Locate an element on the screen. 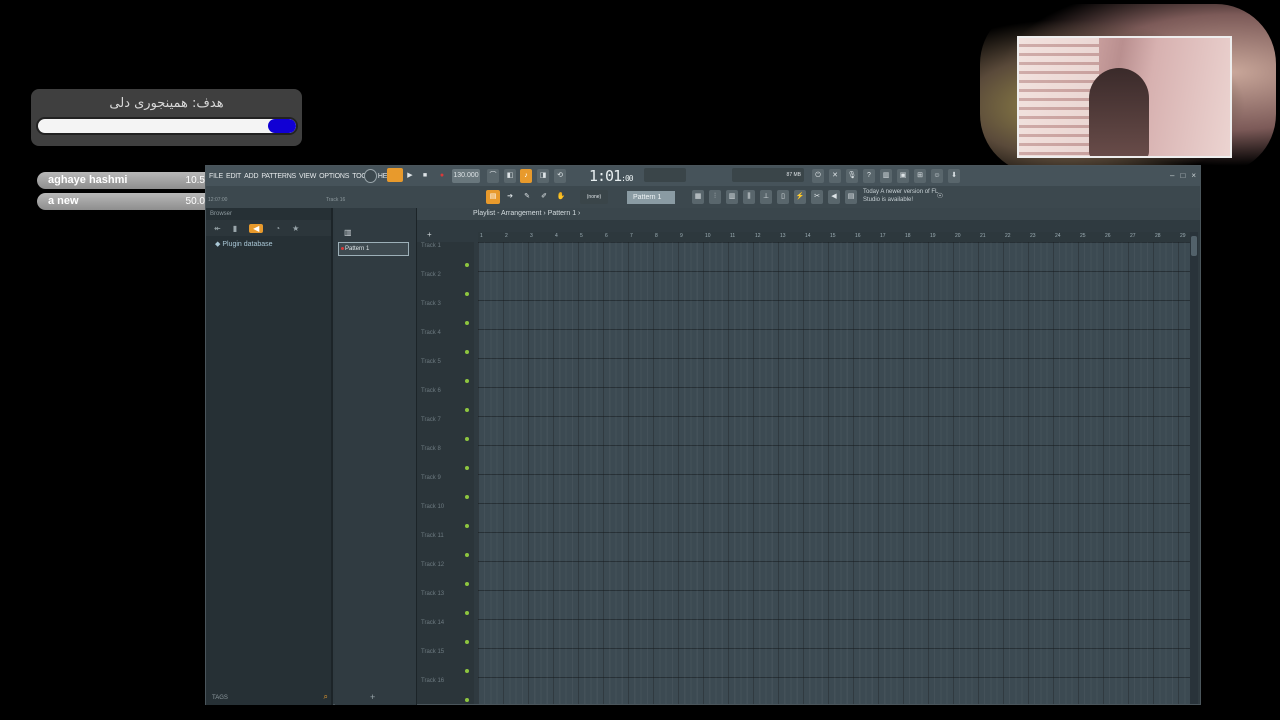  snap-selector: (none) is located at coordinates (594, 197).